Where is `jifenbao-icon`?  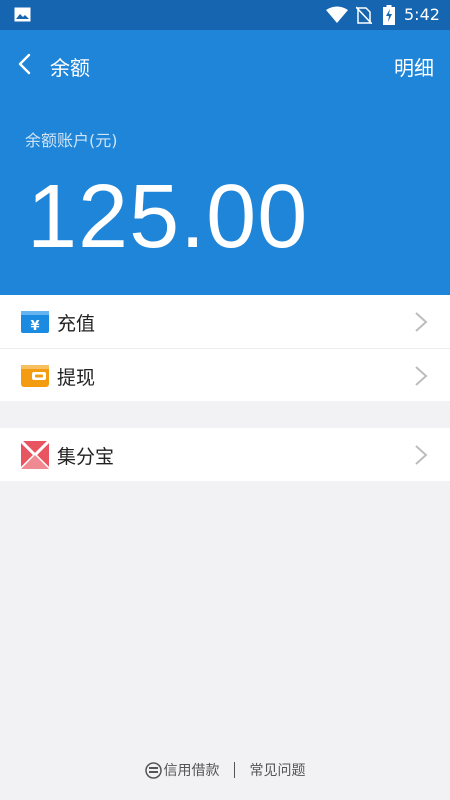 jifenbao-icon is located at coordinates (35, 455).